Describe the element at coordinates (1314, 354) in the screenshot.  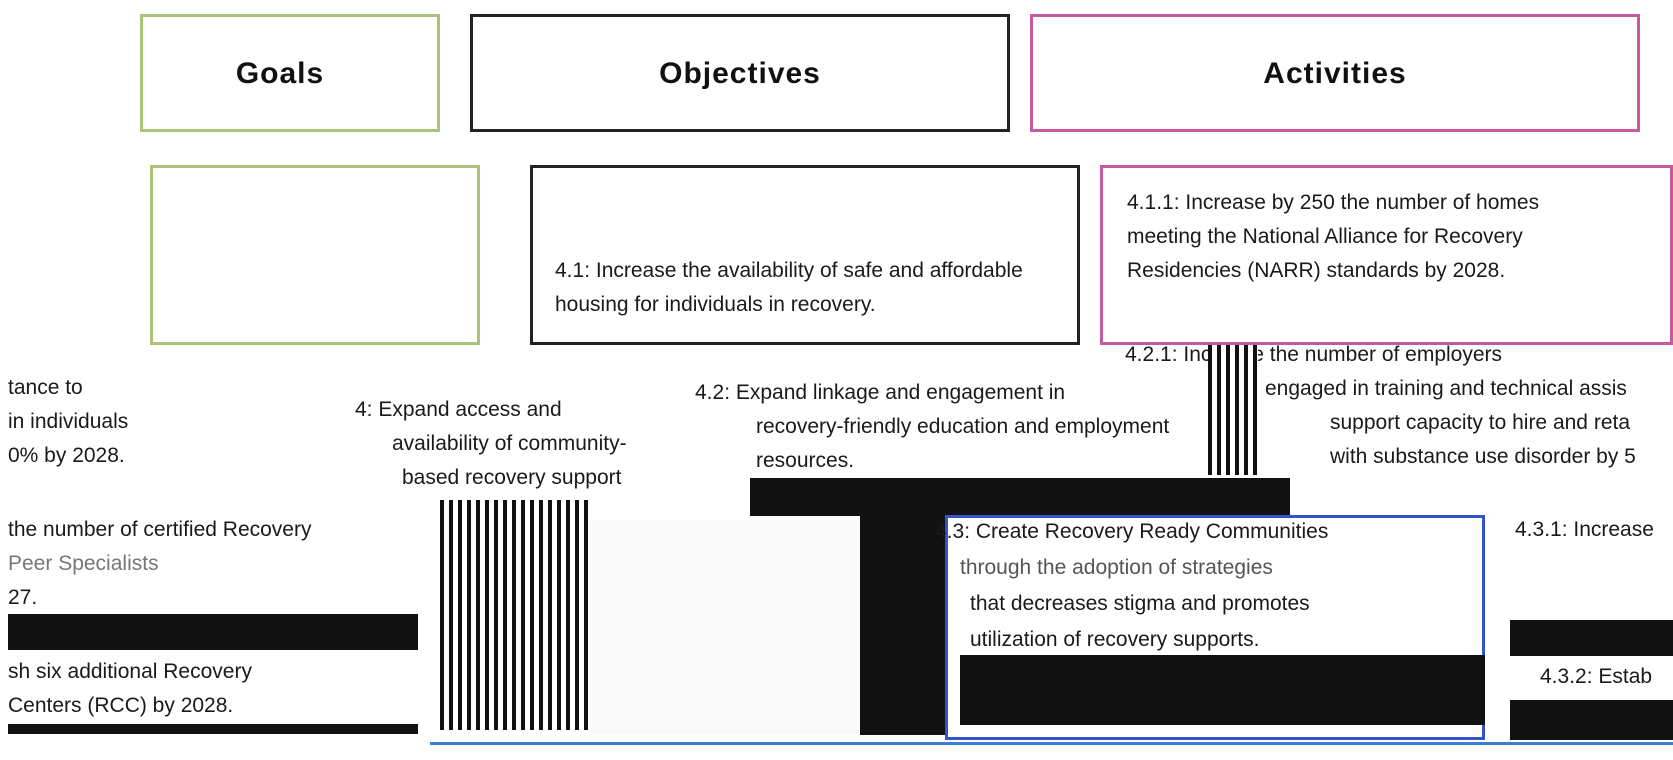
I see `activity-4-2-1-line1: 4.2.1: Increase the number of employers` at that location.